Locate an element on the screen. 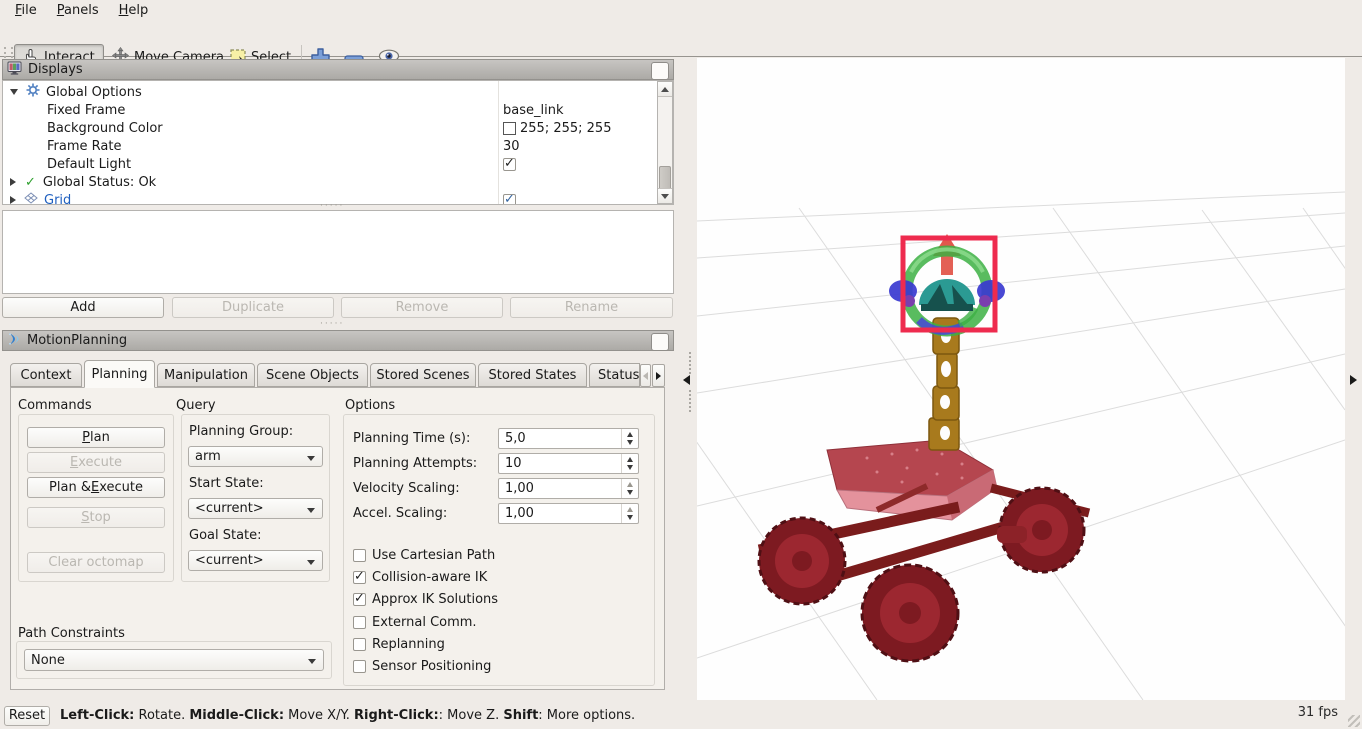  motionplanning-icon is located at coordinates (14, 341).